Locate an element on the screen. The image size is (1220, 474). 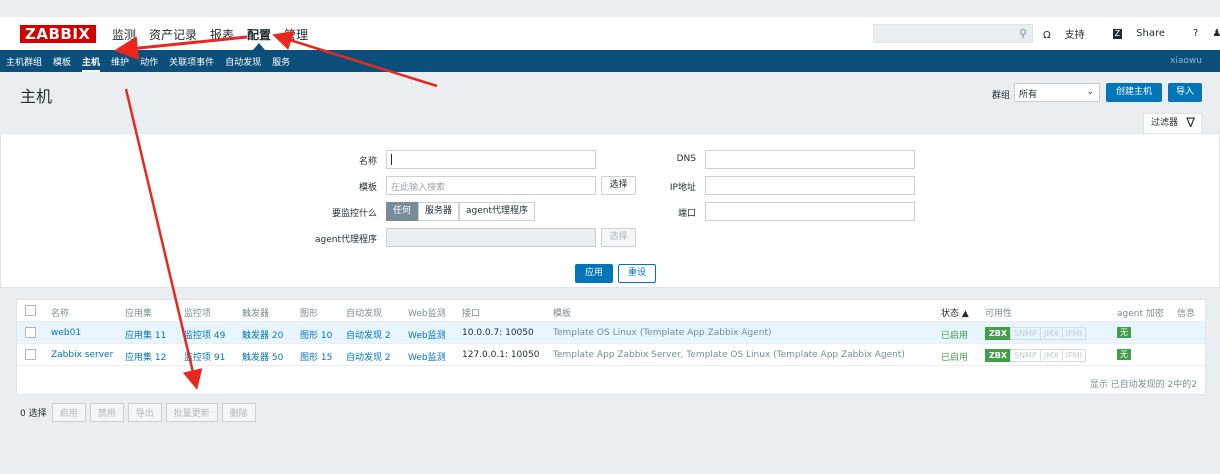
page-title: 主机 is located at coordinates (36, 96).